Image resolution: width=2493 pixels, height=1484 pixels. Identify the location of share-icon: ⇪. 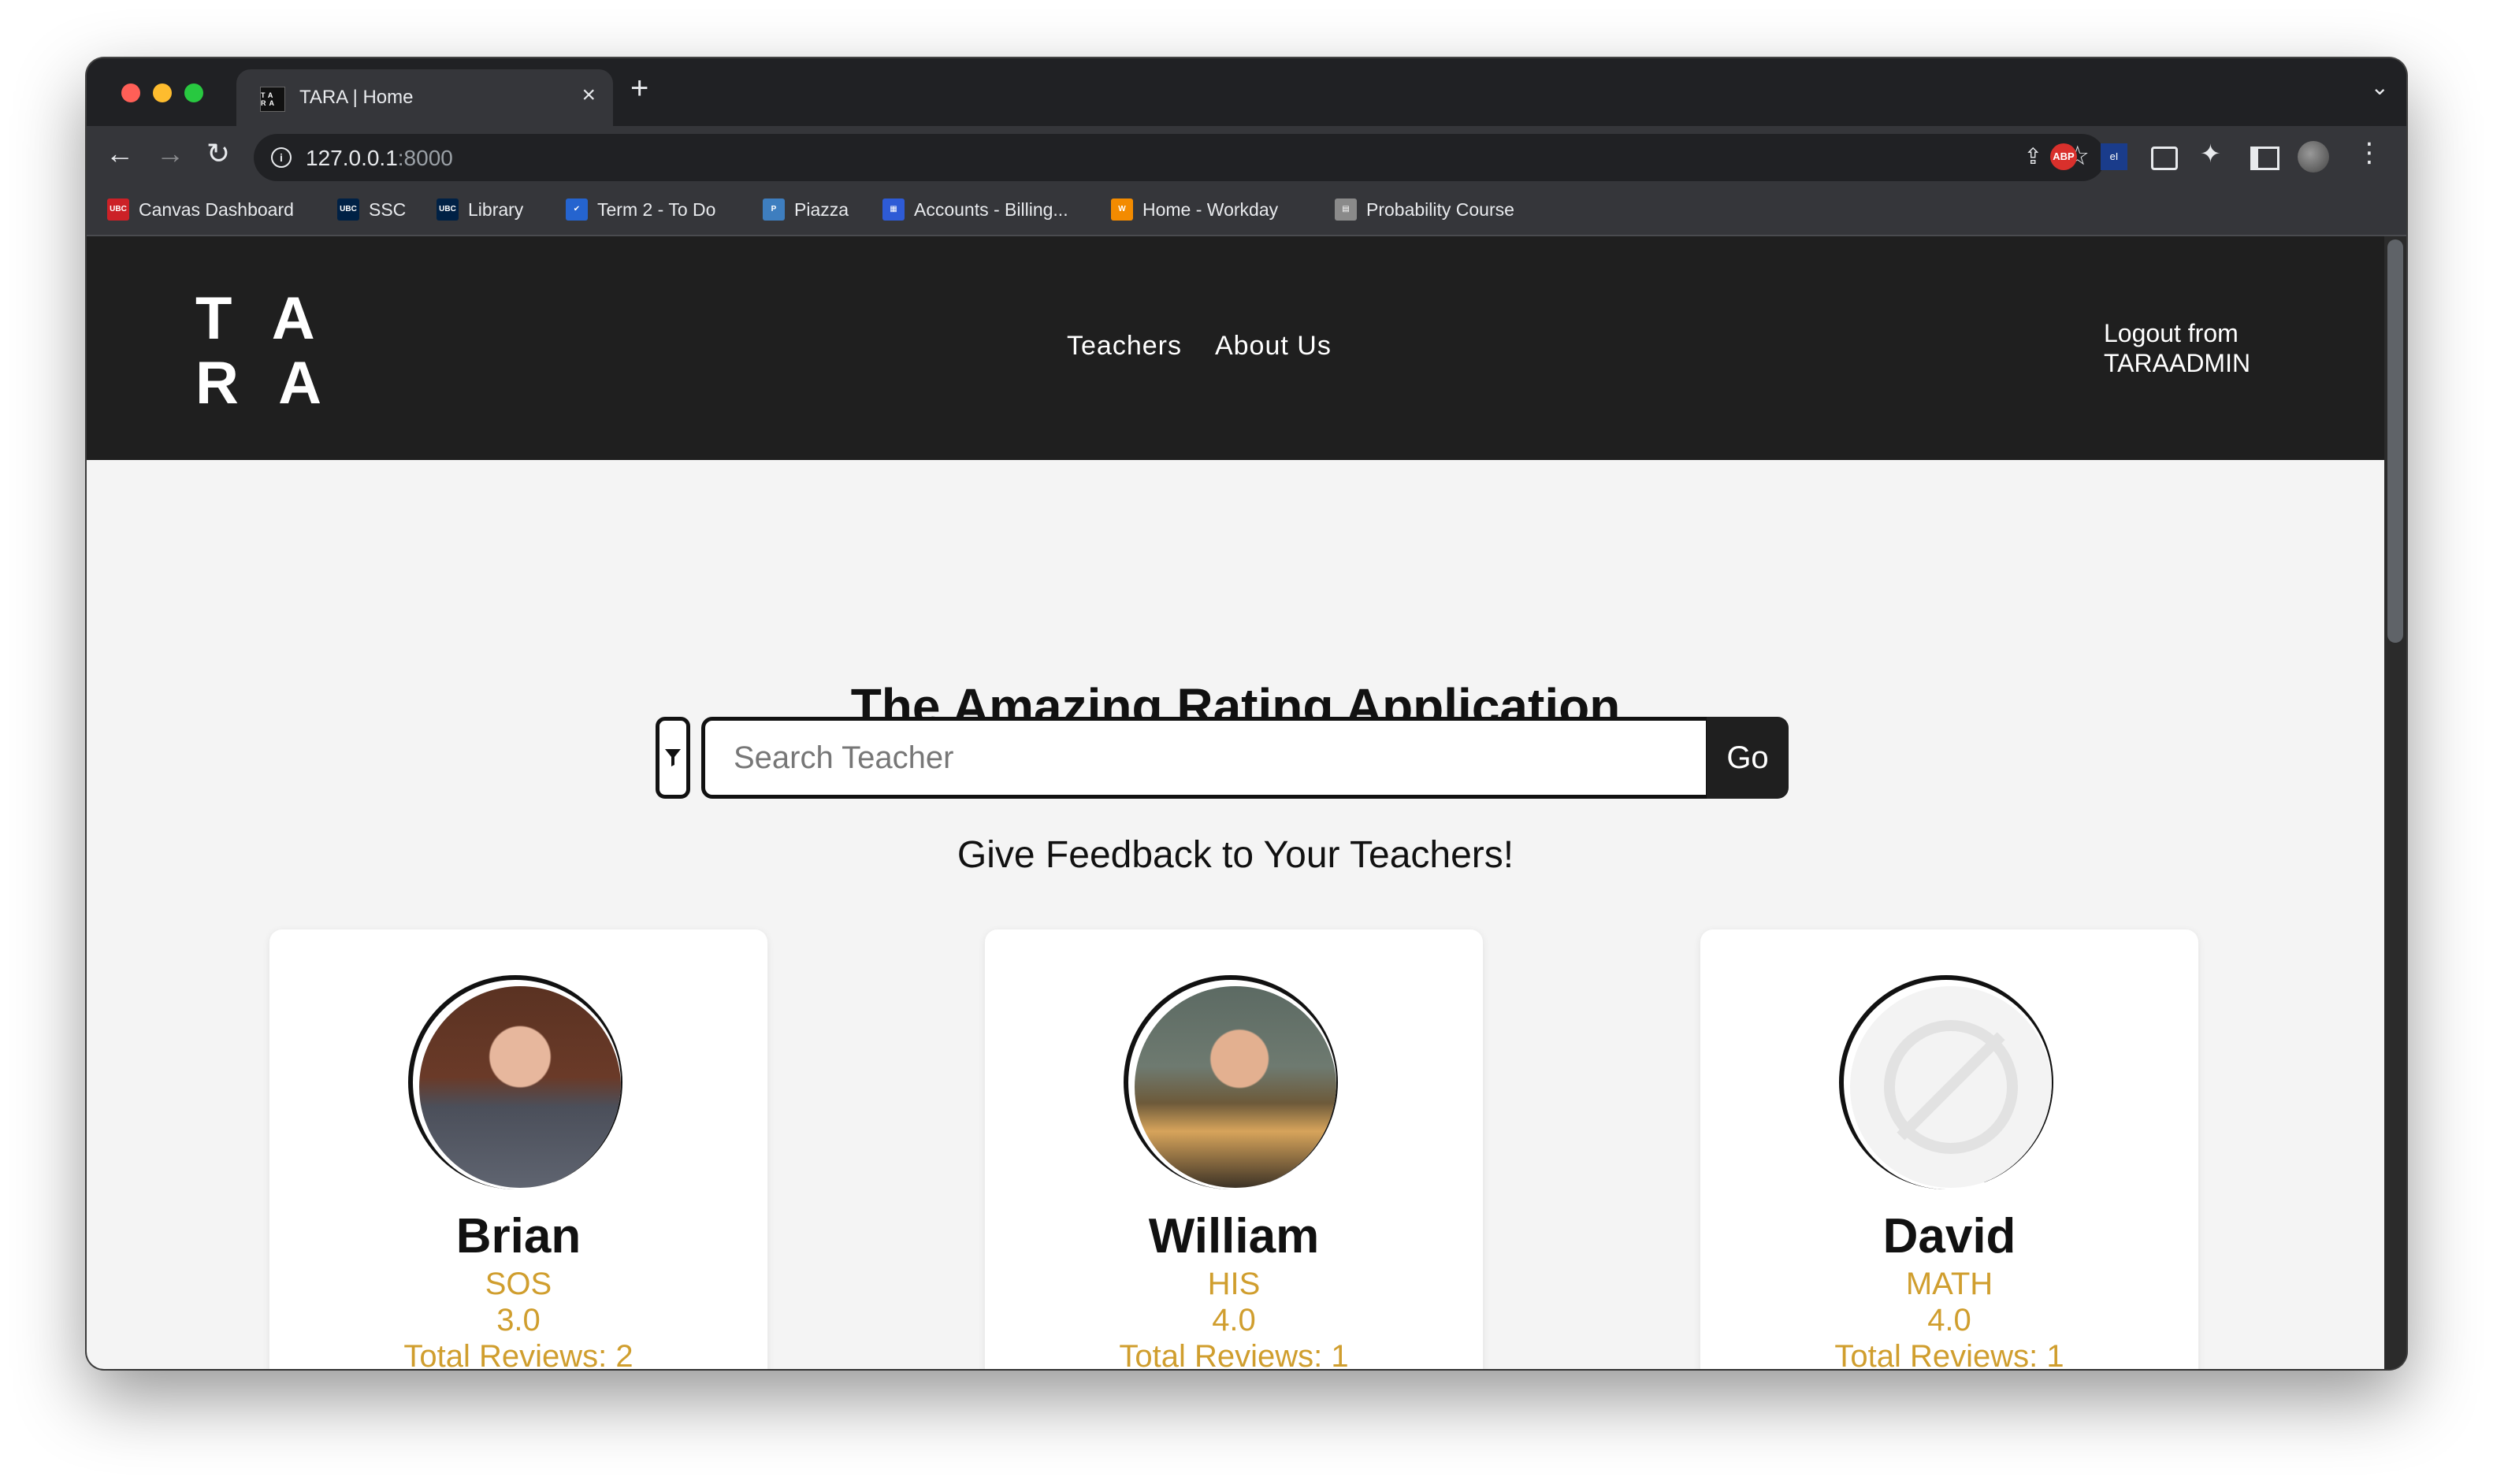
(2033, 156).